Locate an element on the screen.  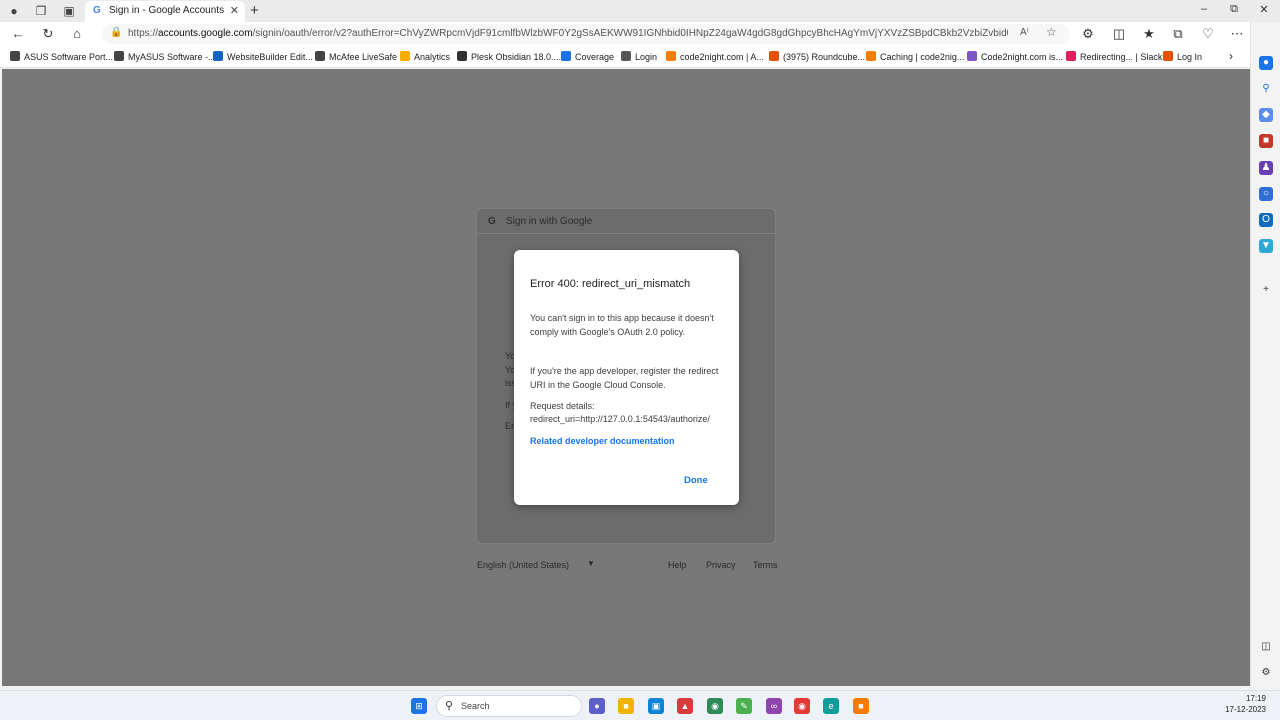
notepad-icon: ✎ is located at coordinates (744, 706).